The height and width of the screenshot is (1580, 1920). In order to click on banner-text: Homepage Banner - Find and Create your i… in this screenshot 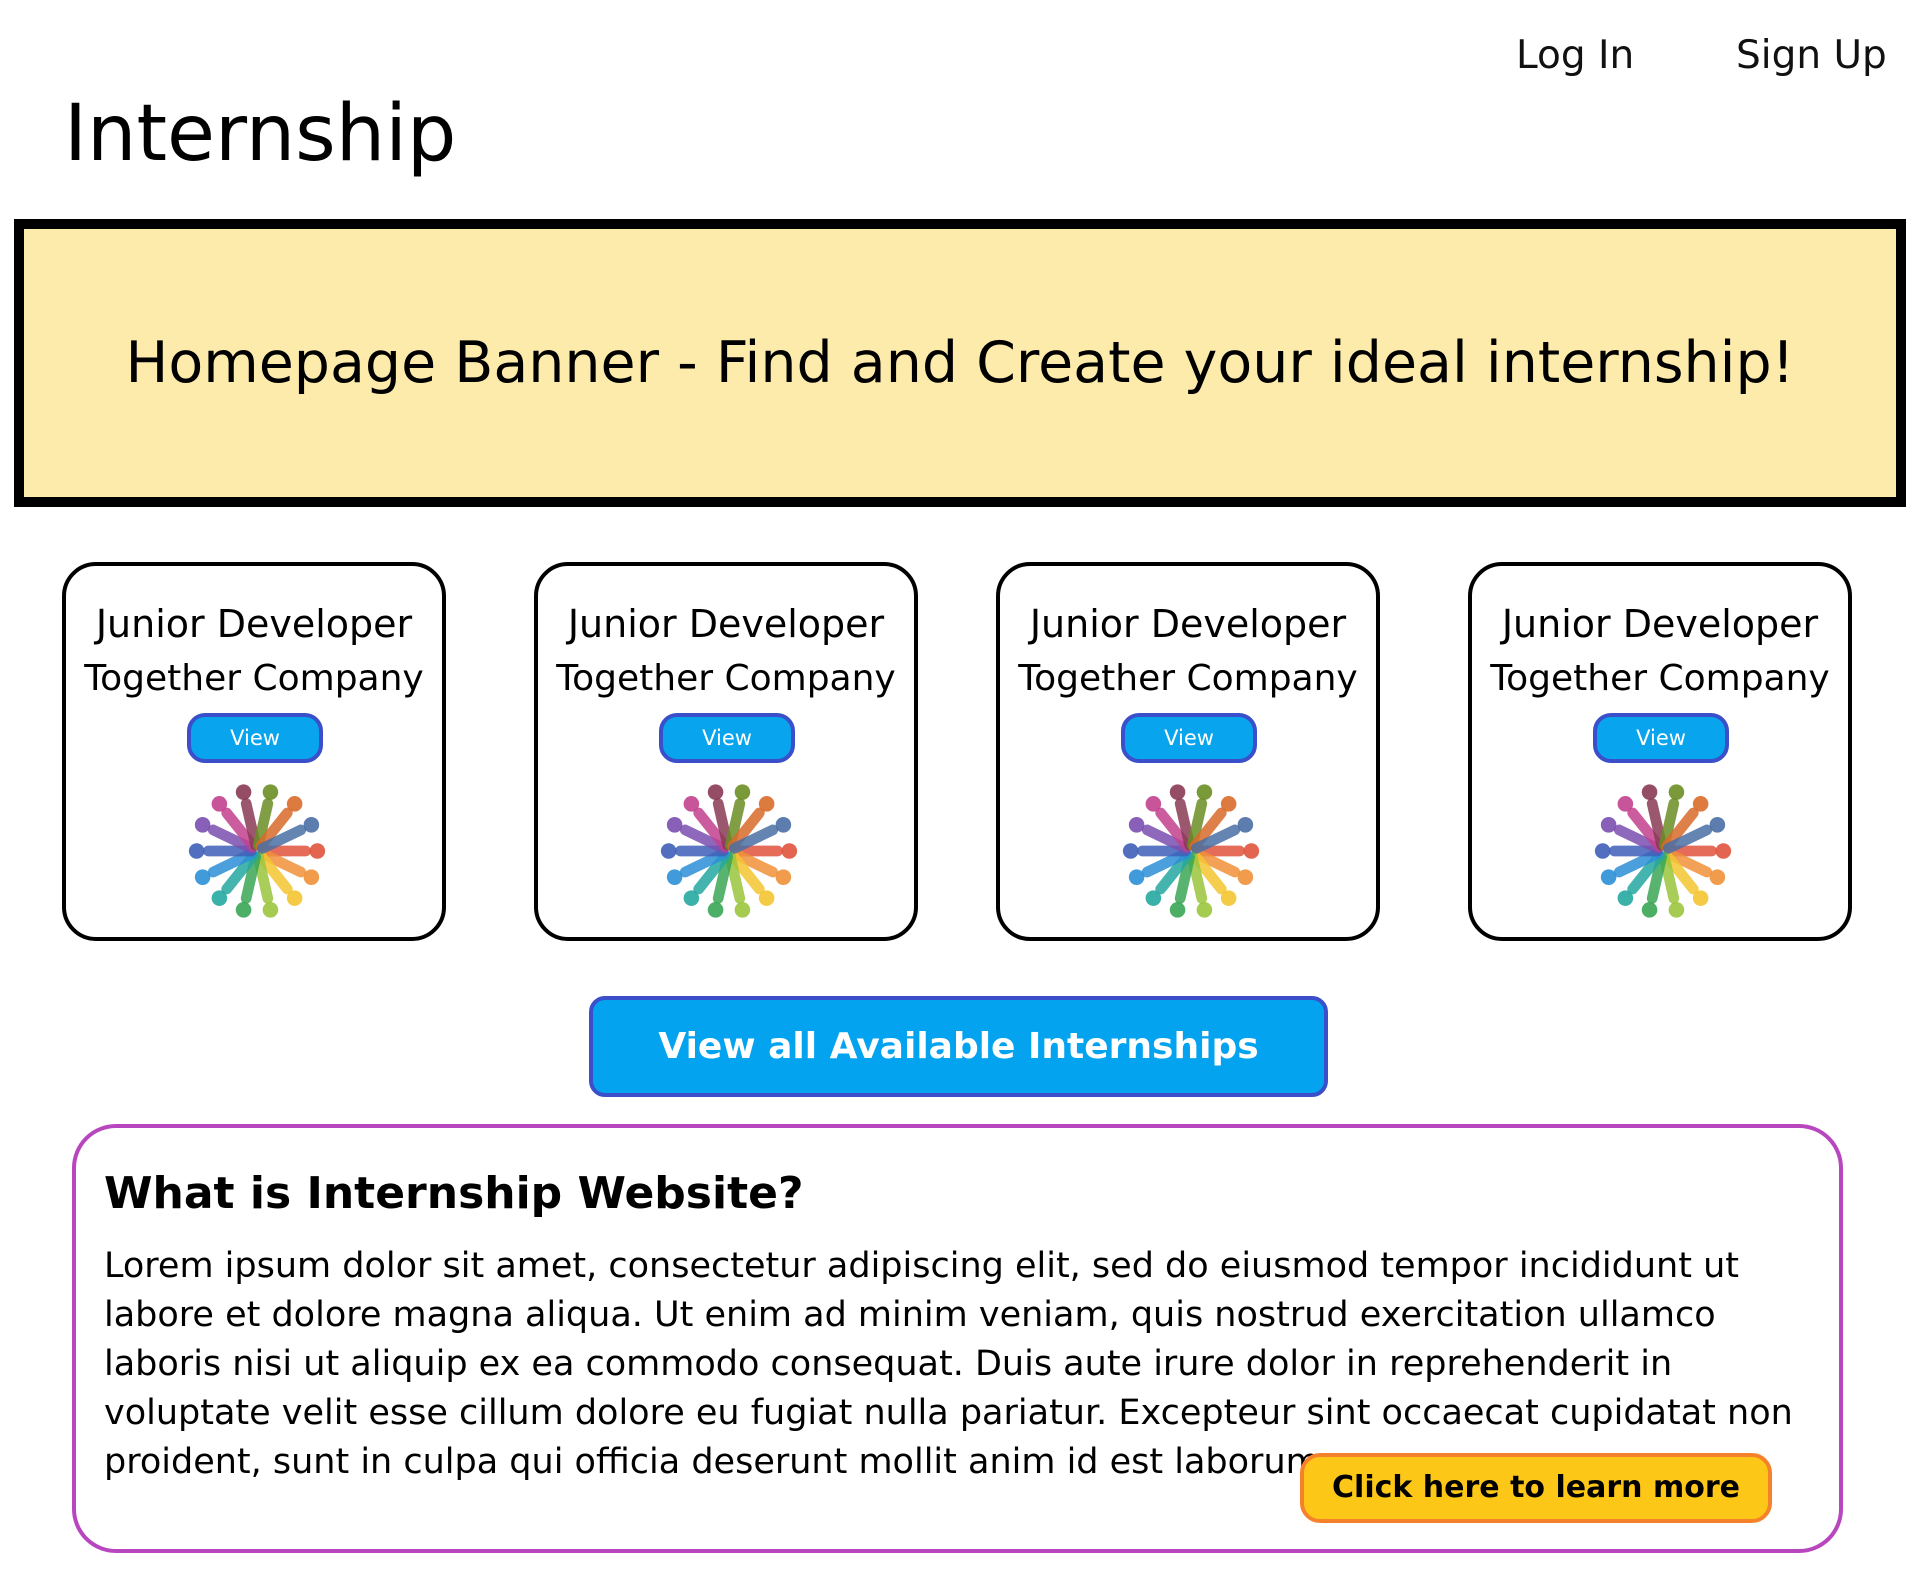, I will do `click(960, 363)`.